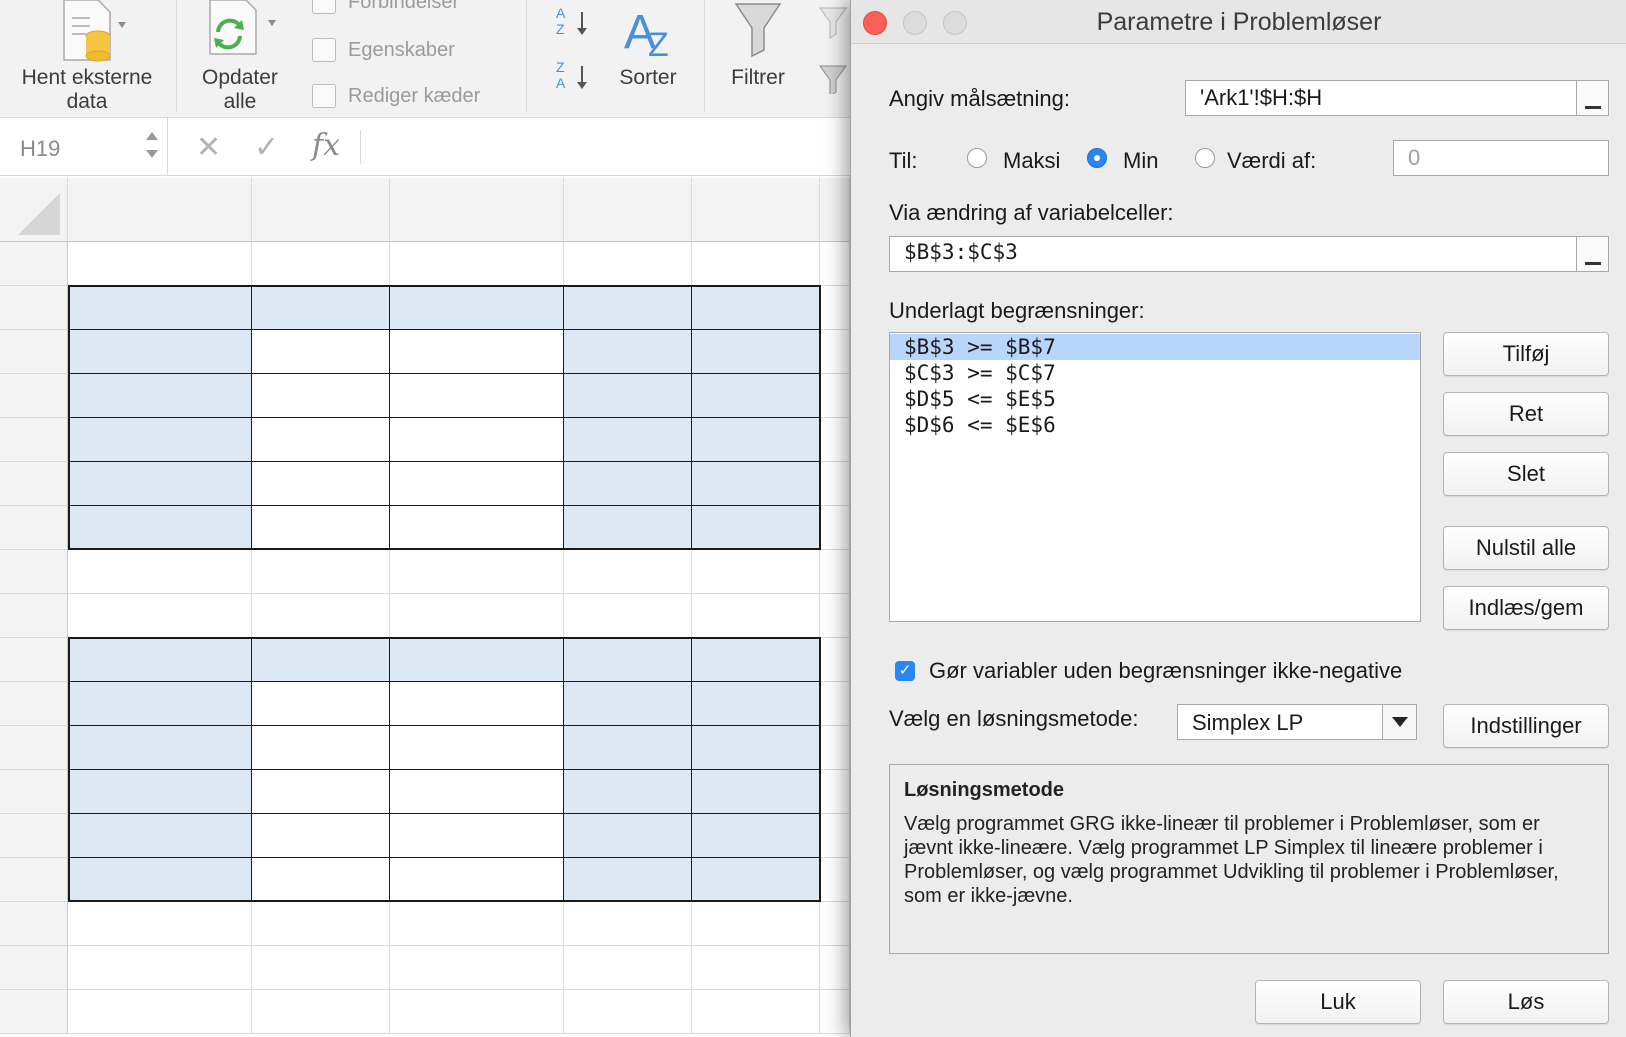 The image size is (1626, 1037). I want to click on cell-D17, so click(628, 968).